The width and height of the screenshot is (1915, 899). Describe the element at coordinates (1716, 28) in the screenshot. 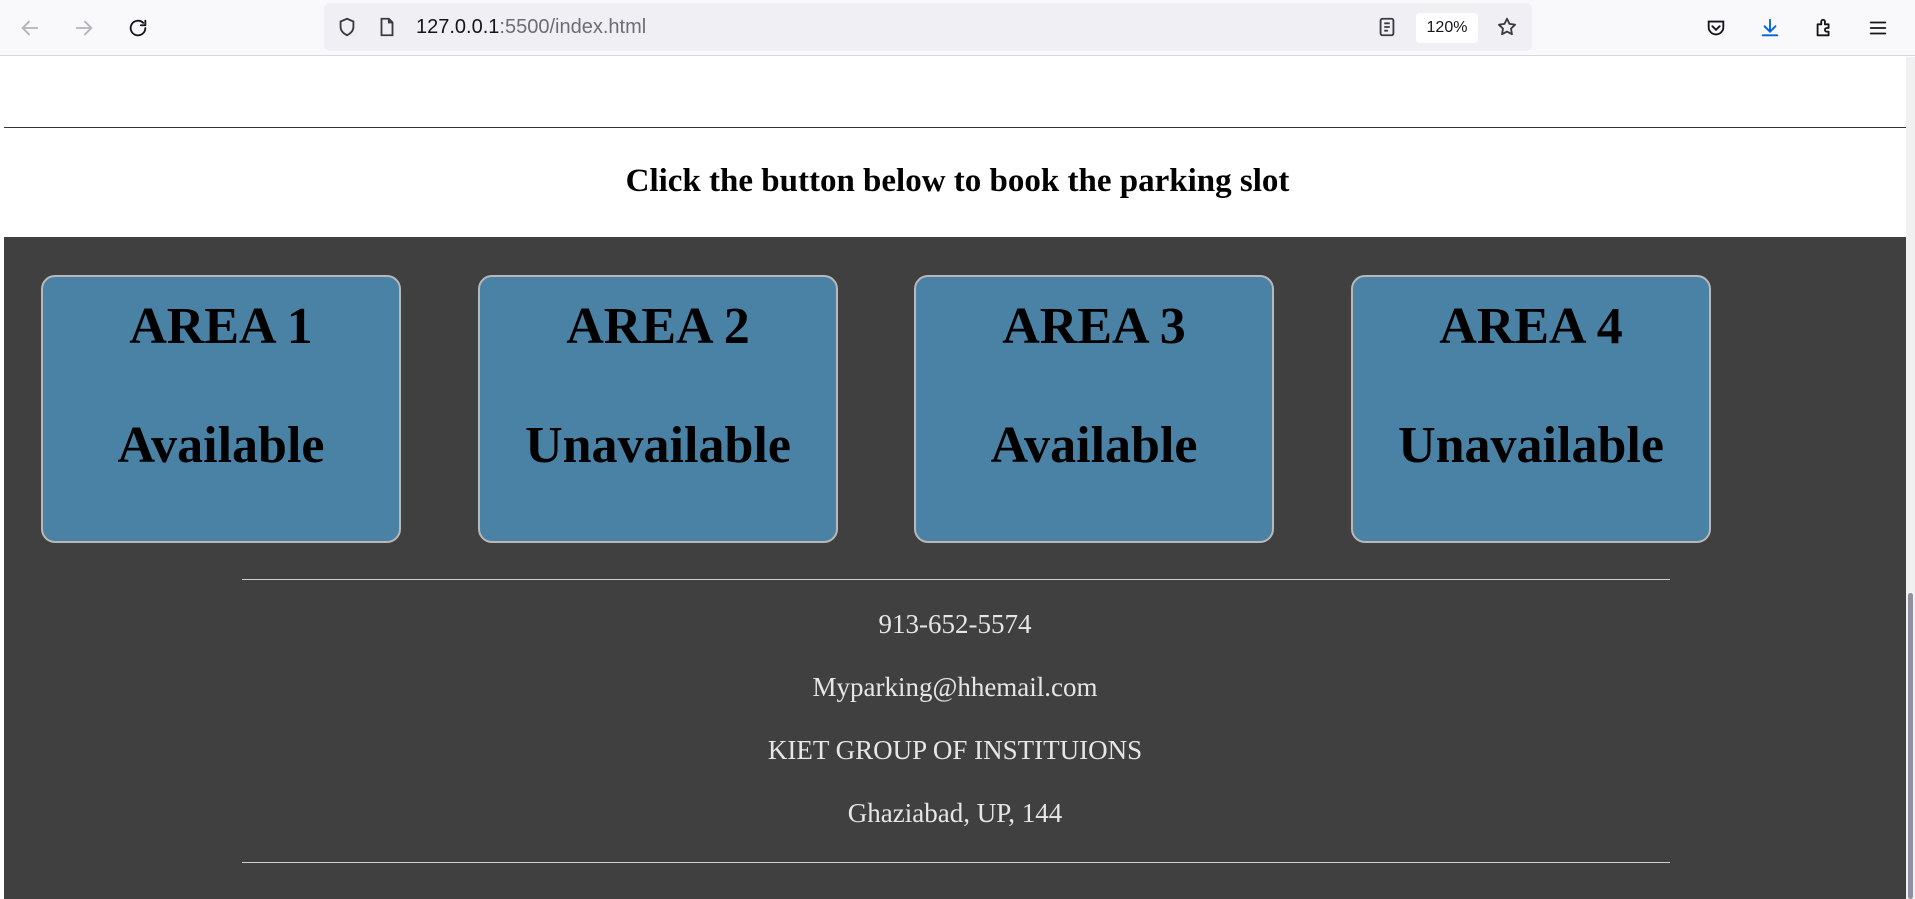

I see `pocket-icon` at that location.